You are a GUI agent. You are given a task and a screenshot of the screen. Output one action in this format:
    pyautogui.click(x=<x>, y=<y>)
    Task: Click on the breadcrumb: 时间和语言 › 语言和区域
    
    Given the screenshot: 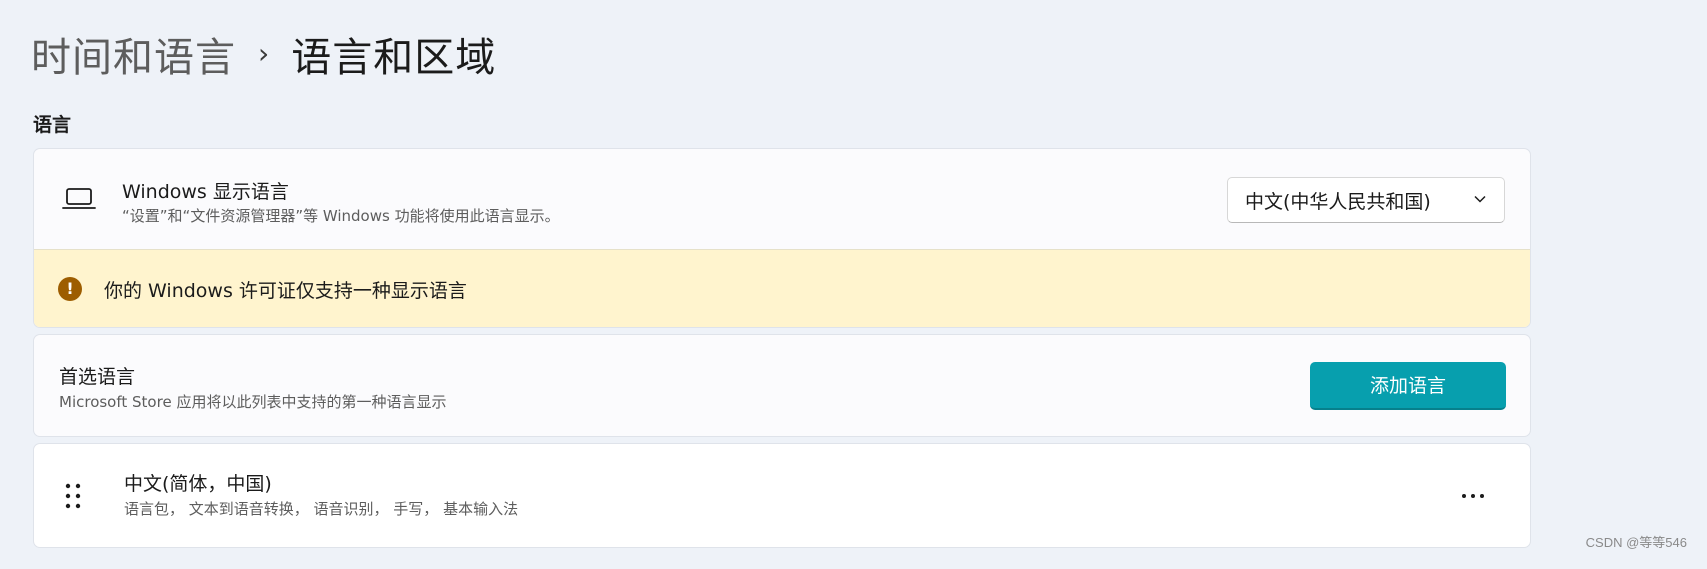 What is the action you would take?
    pyautogui.click(x=263, y=54)
    